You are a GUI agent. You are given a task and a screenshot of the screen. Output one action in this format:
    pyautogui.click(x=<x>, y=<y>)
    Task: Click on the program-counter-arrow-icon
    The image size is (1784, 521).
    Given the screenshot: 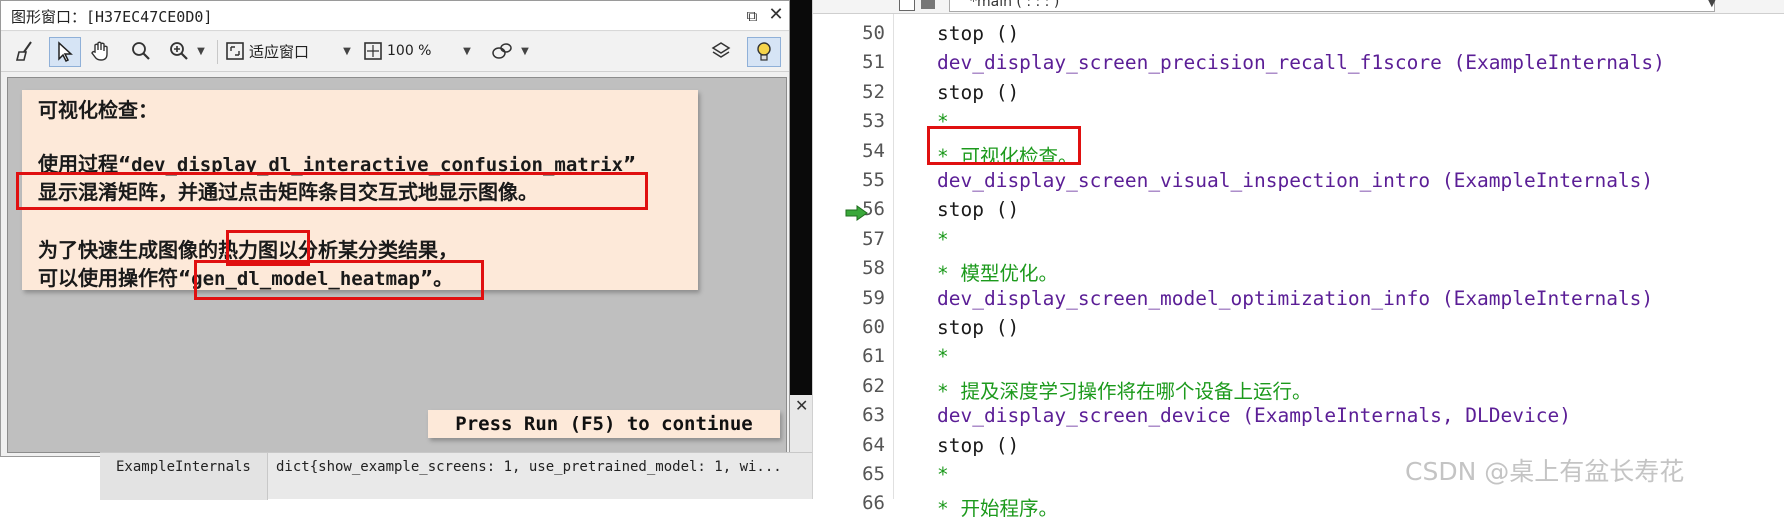 What is the action you would take?
    pyautogui.click(x=856, y=213)
    